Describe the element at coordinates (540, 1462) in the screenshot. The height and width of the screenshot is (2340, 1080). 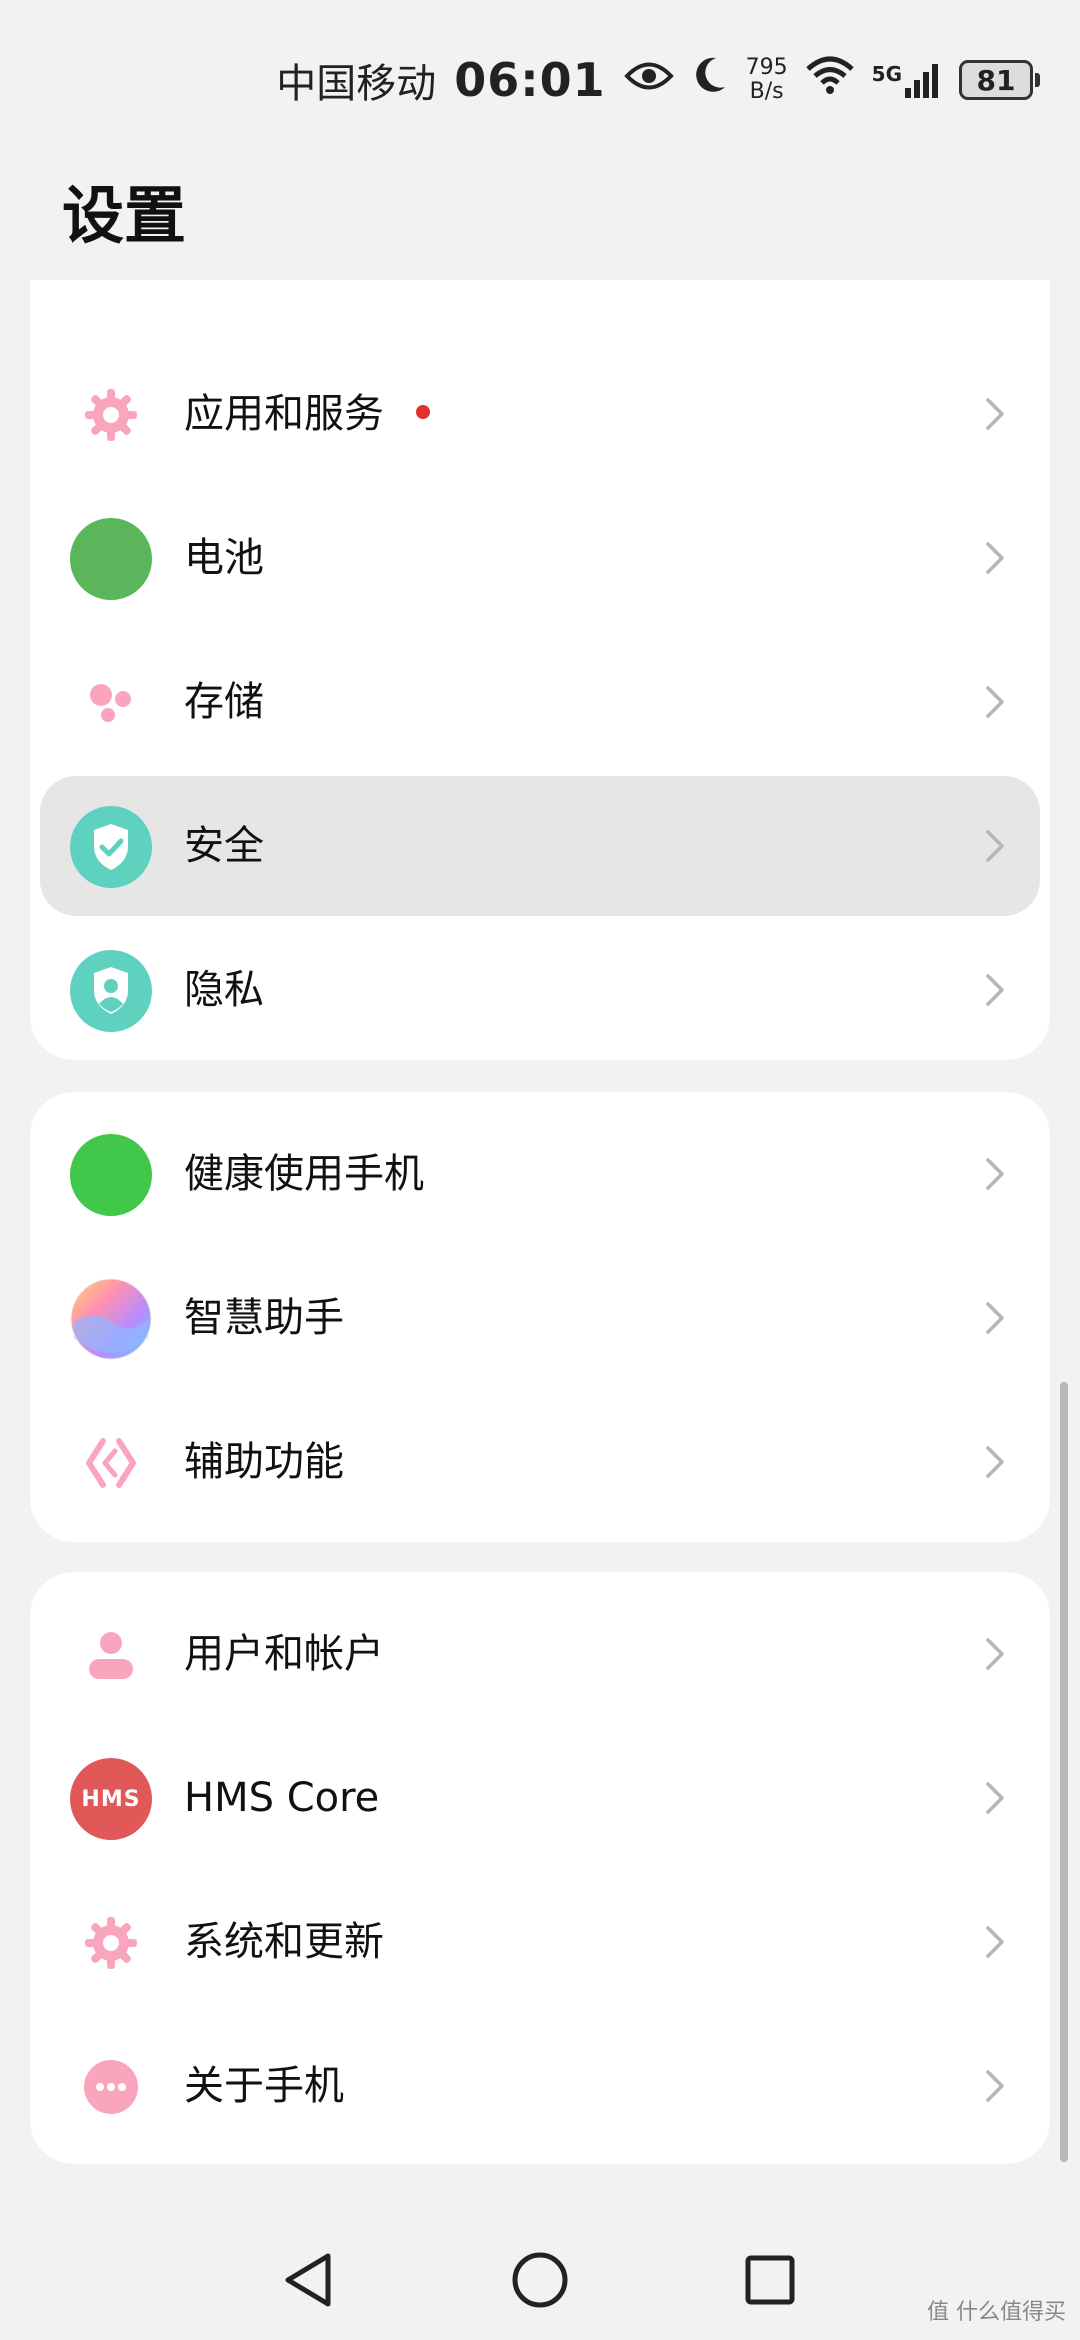
I see `settings-item-accessibility: 辅助功能` at that location.